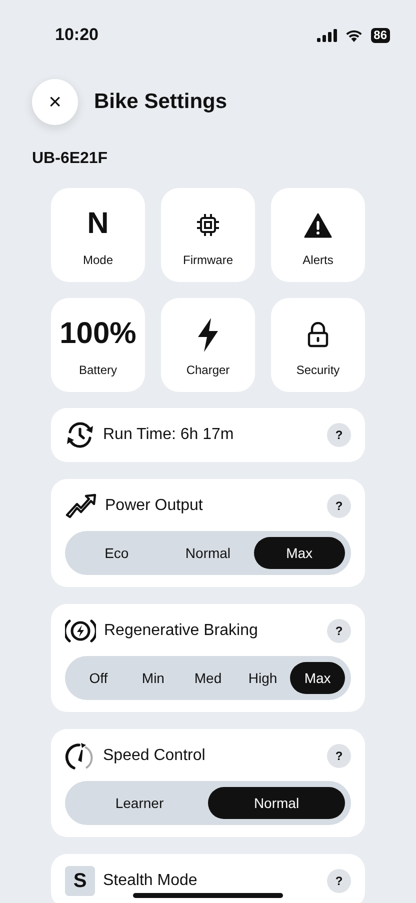 The height and width of the screenshot is (903, 416). What do you see at coordinates (70, 159) in the screenshot?
I see `device-id: UB-6E21F` at bounding box center [70, 159].